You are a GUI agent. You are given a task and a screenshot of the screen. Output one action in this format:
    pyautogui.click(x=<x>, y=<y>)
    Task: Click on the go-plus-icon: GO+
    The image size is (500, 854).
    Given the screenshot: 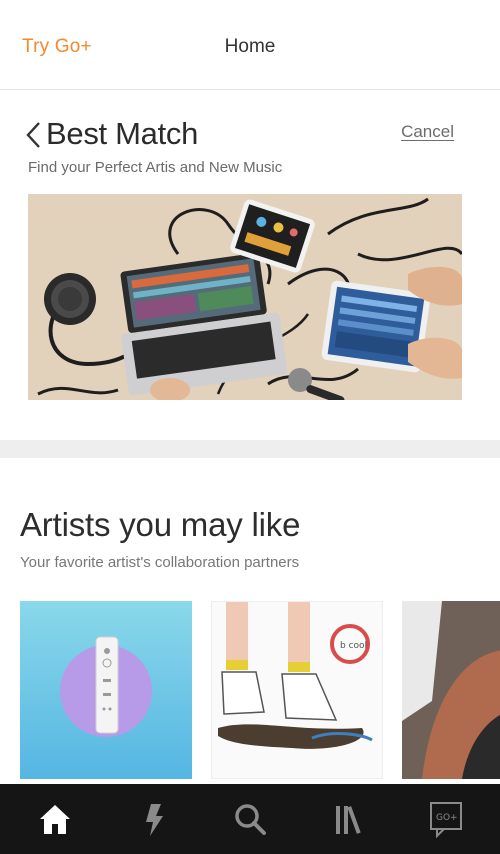 What is the action you would take?
    pyautogui.click(x=446, y=820)
    